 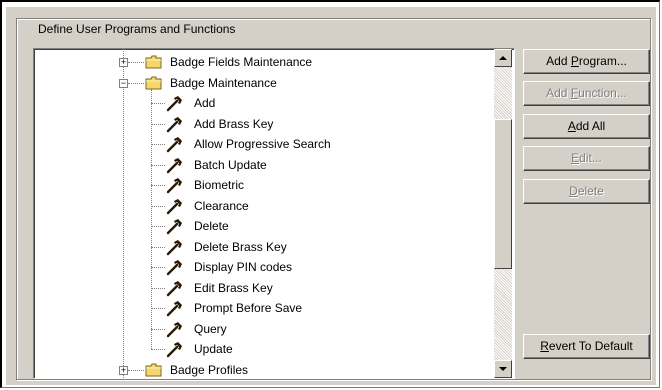 I want to click on tree-function-node: Biometric, so click(x=264, y=185).